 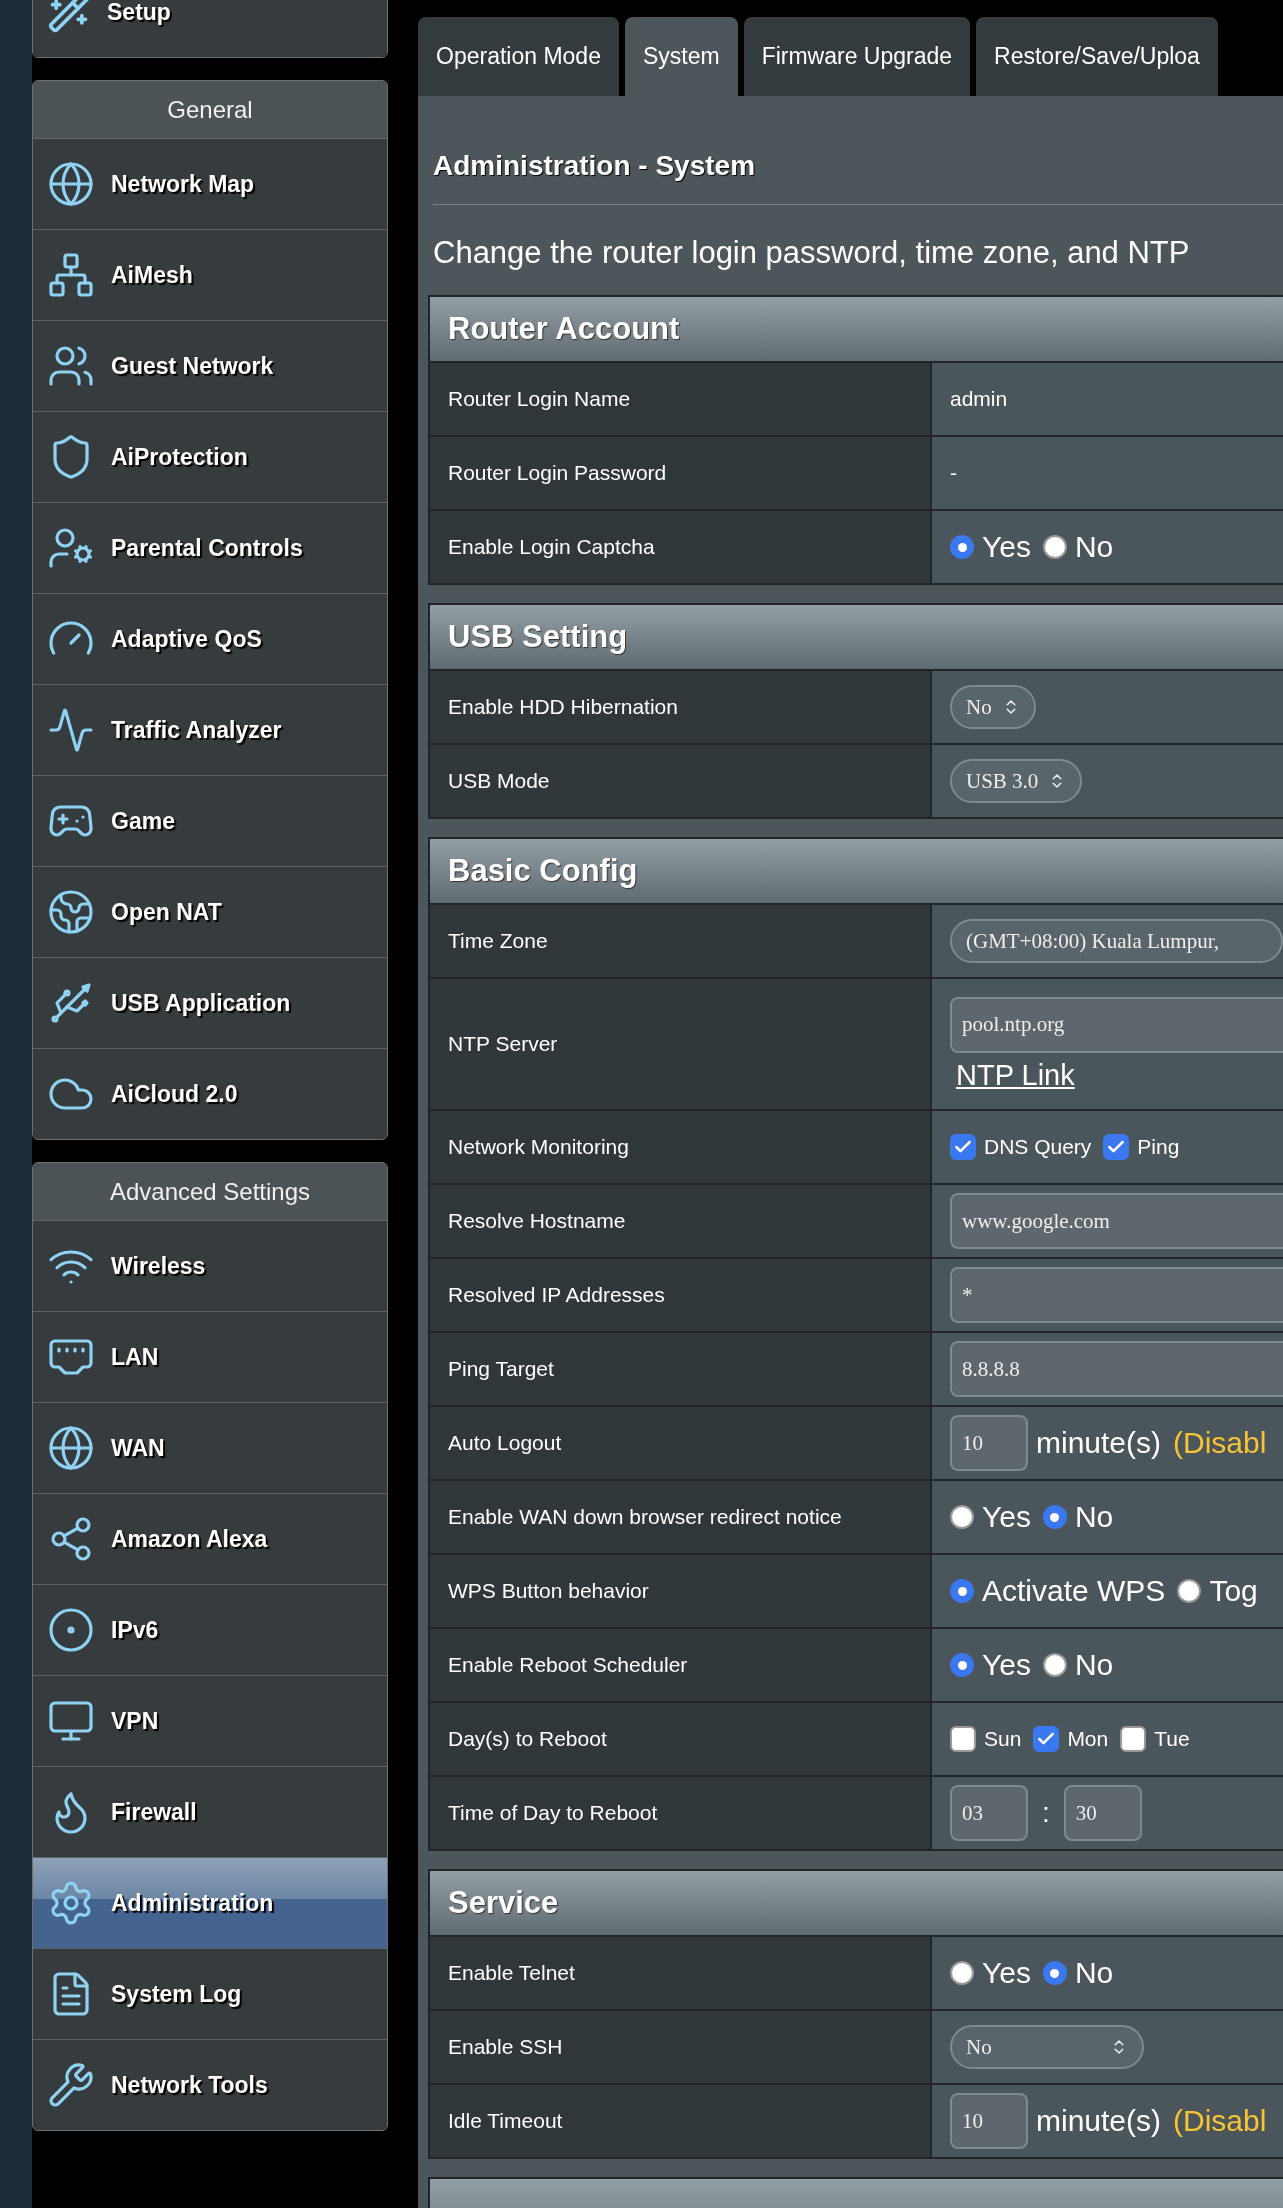 What do you see at coordinates (681, 1973) in the screenshot?
I see `setting-label: Enable Telnet` at bounding box center [681, 1973].